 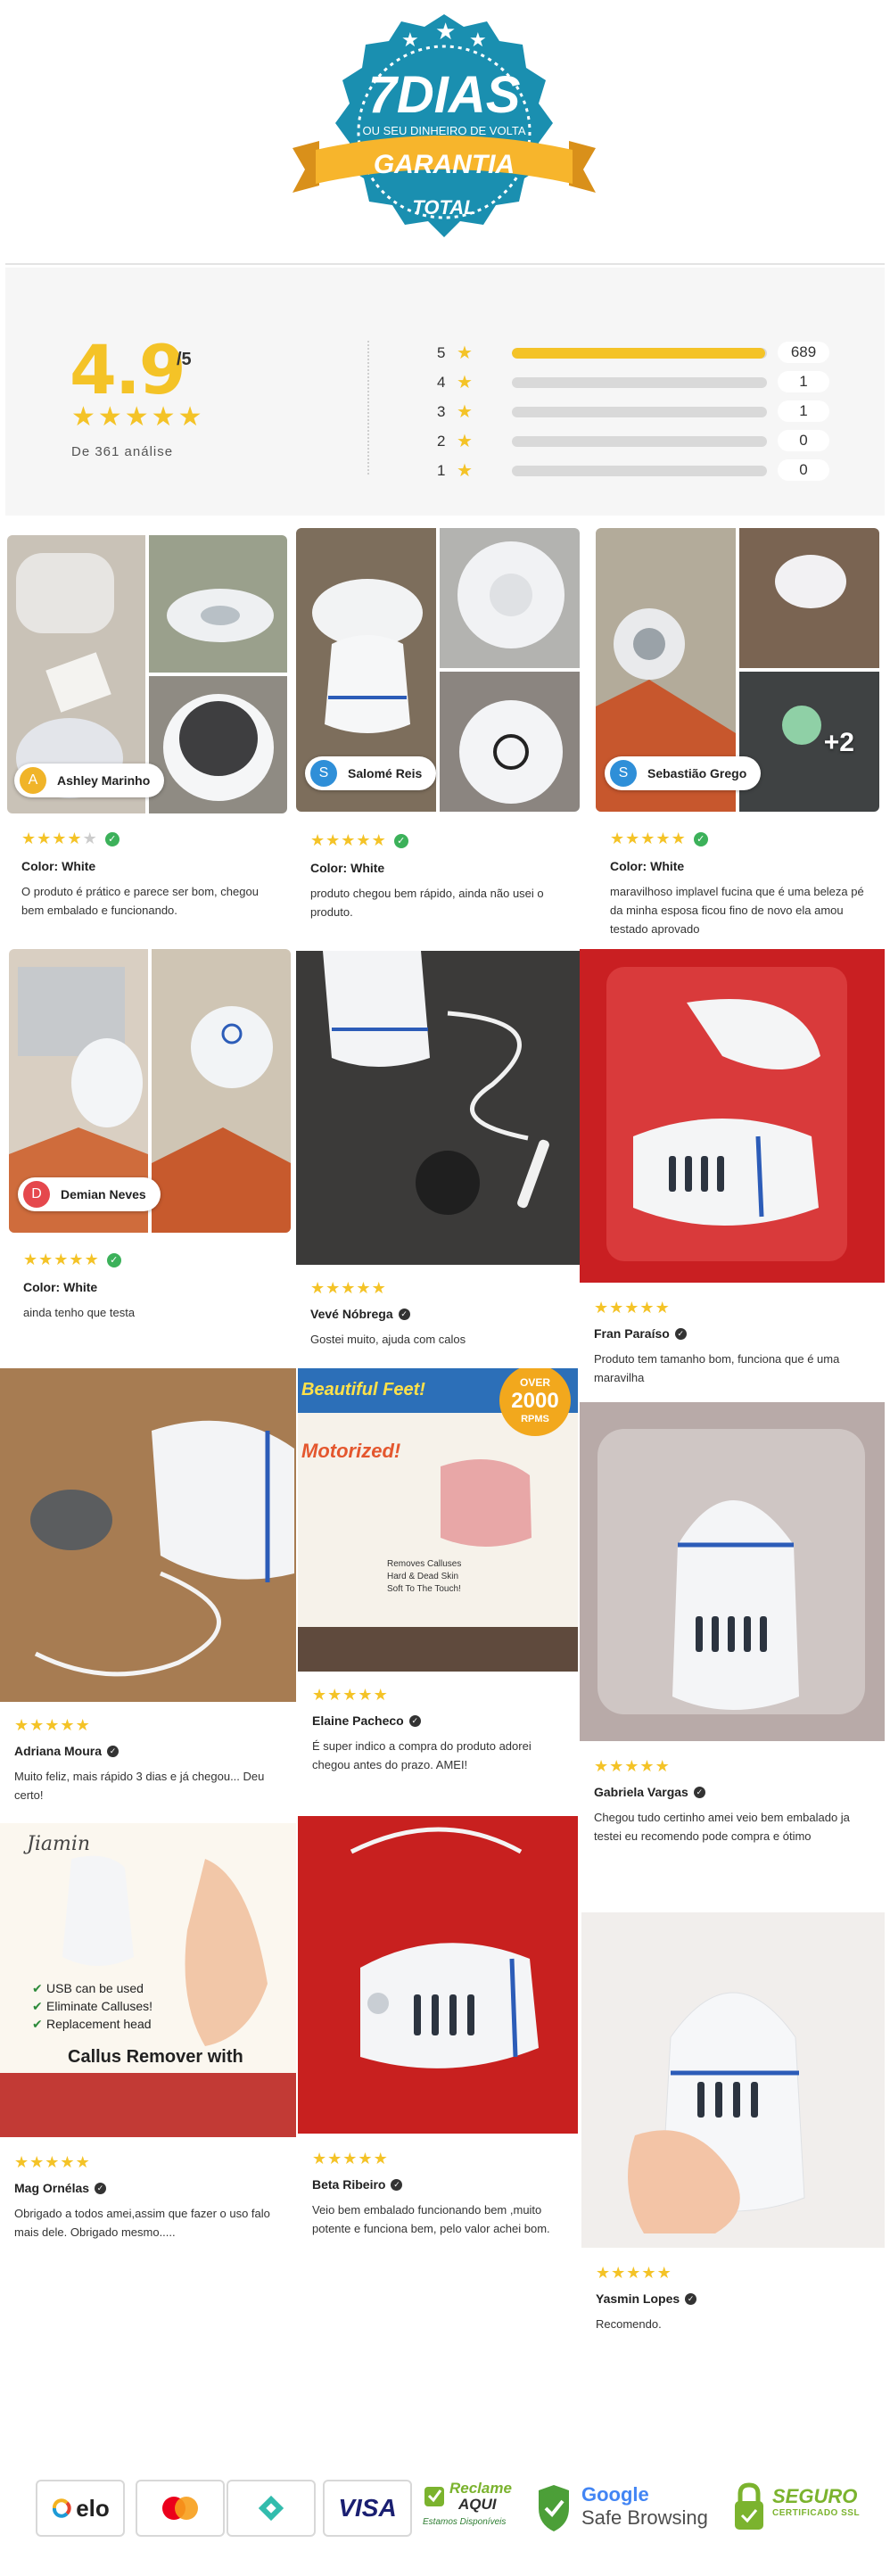 What do you see at coordinates (839, 743) in the screenshot?
I see `more-photos-count: +2` at bounding box center [839, 743].